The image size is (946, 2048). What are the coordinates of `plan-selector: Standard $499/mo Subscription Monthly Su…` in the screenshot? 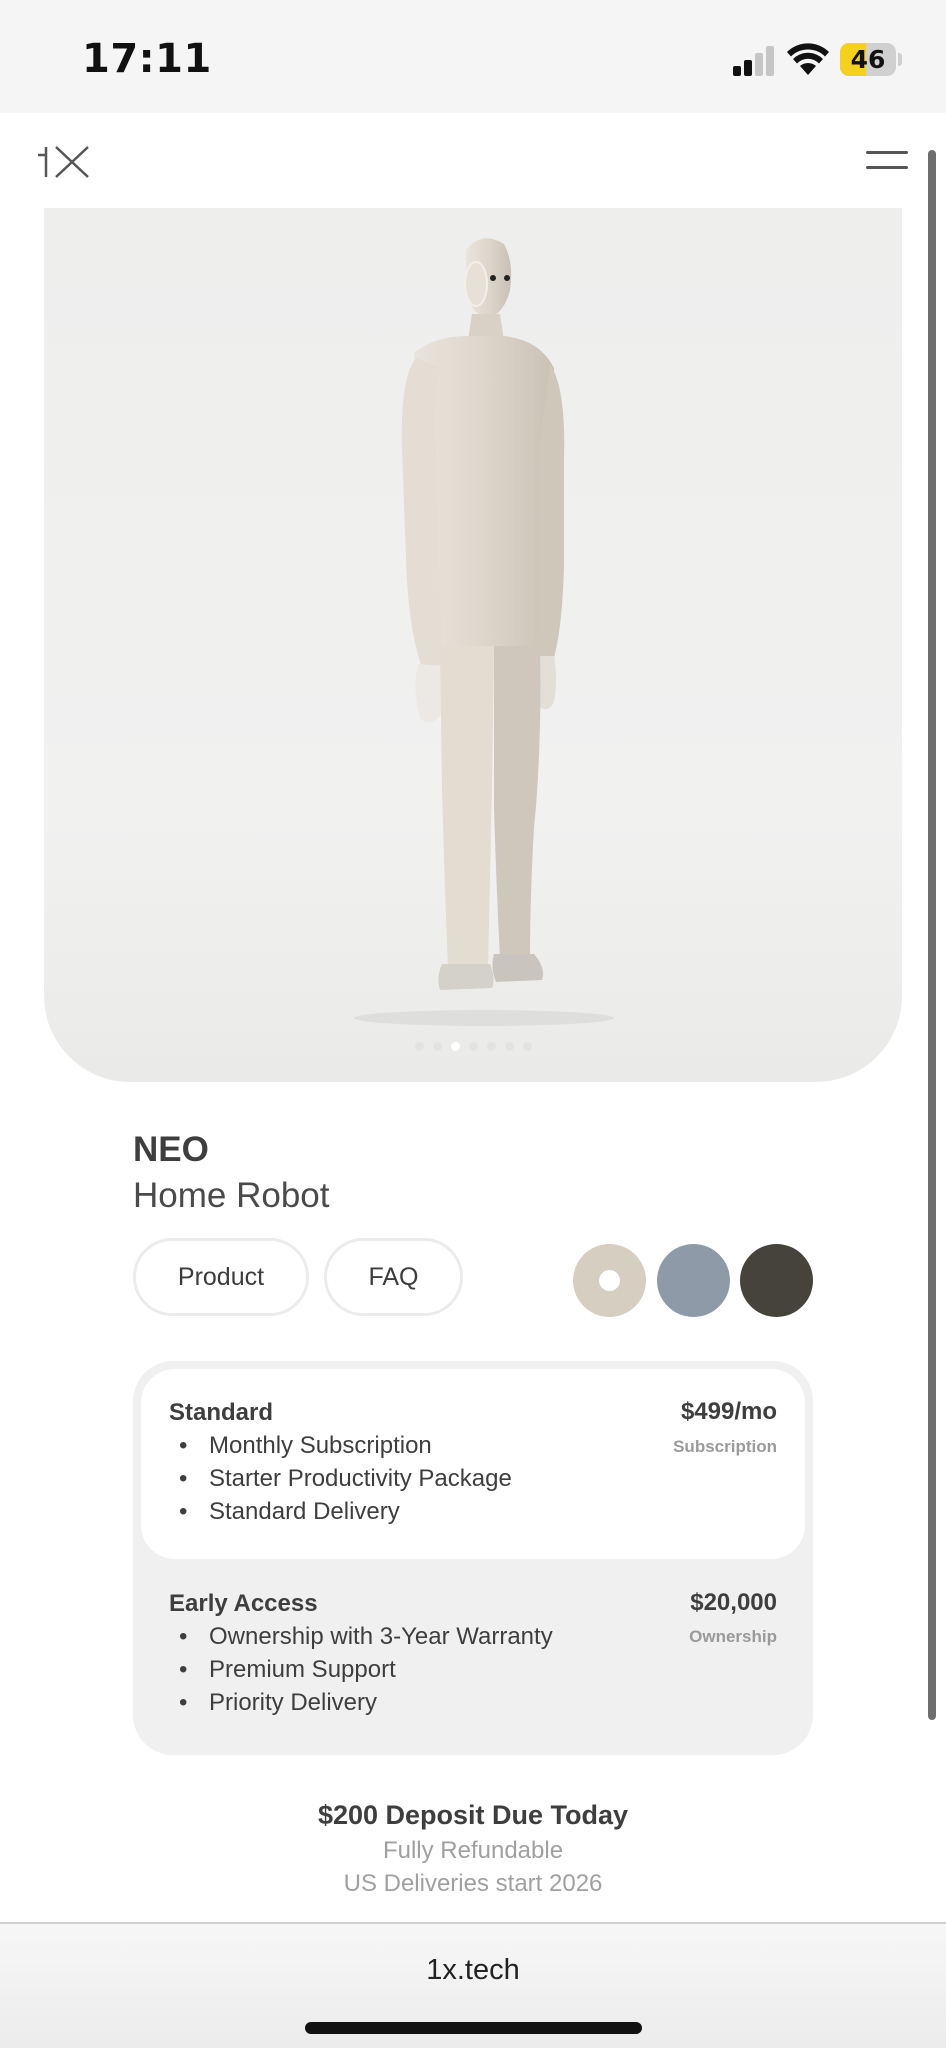 It's located at (473, 1558).